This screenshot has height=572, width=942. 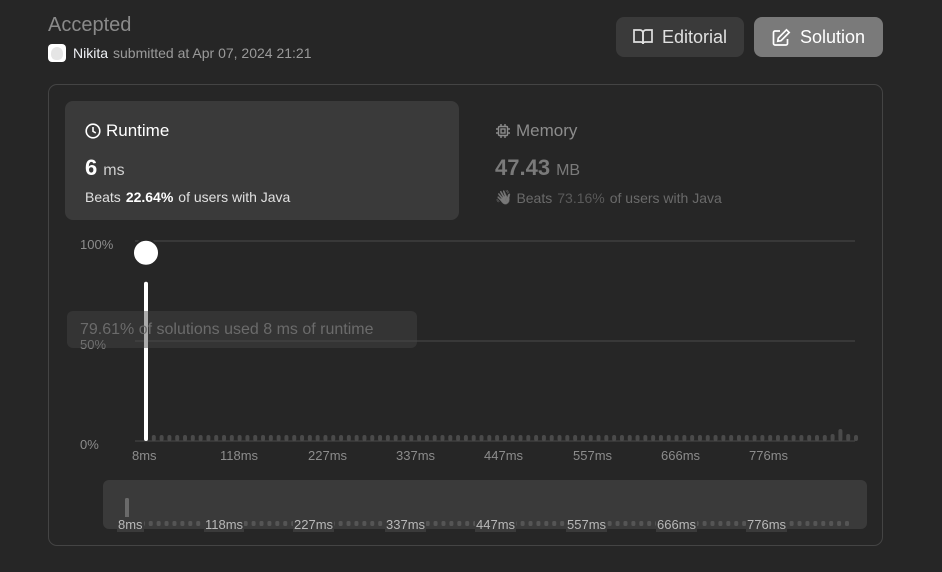 I want to click on memory-beats-prefix: Beats, so click(x=534, y=197).